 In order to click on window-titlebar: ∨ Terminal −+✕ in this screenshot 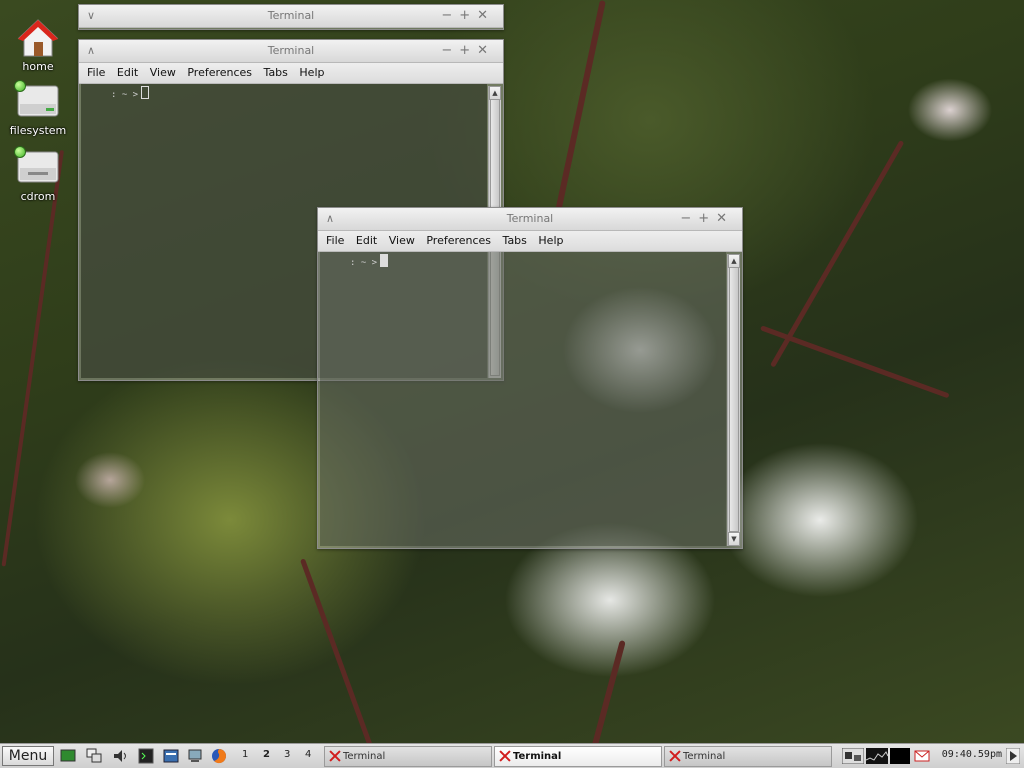, I will do `click(291, 16)`.